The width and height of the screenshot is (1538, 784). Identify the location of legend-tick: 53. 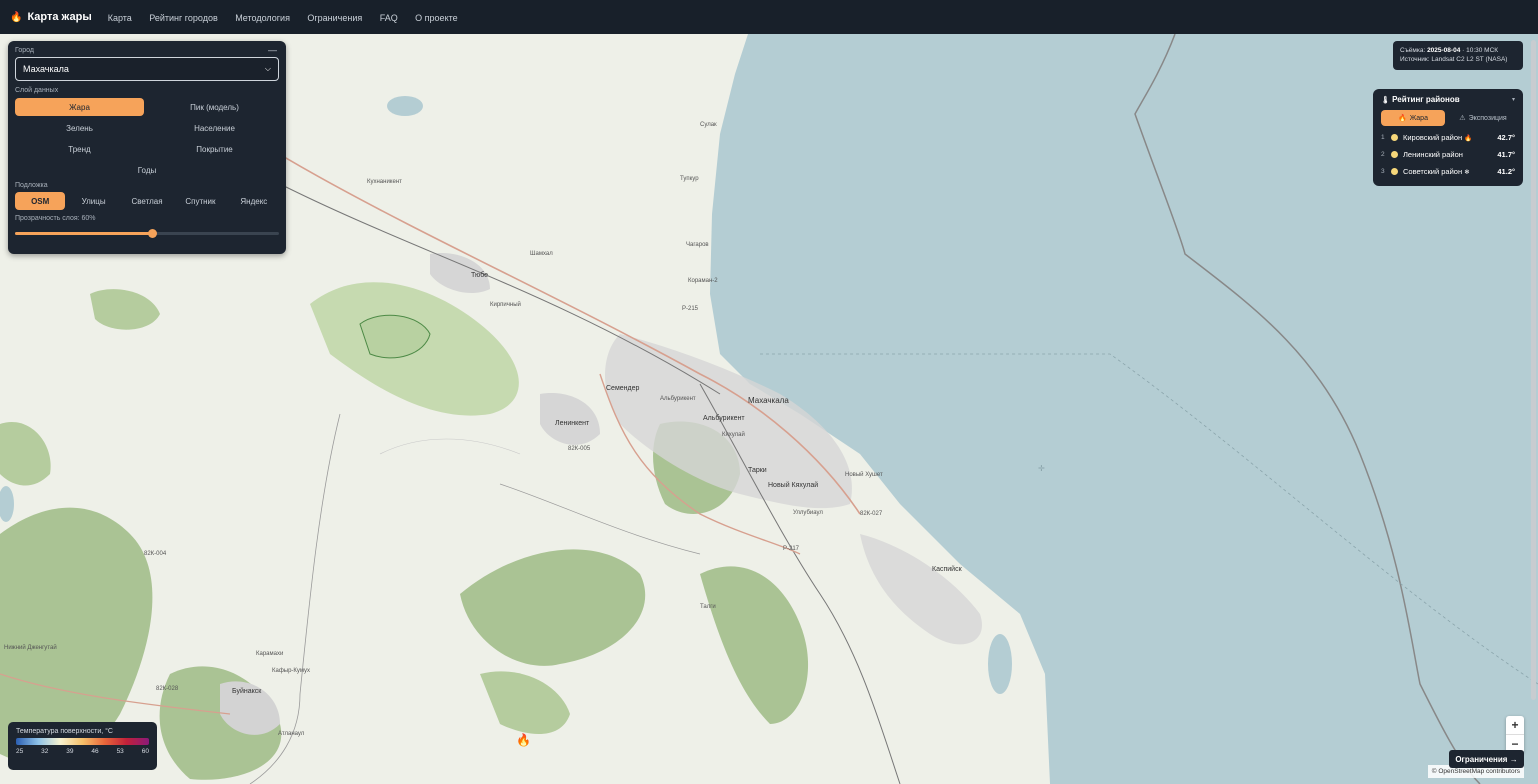
(120, 751).